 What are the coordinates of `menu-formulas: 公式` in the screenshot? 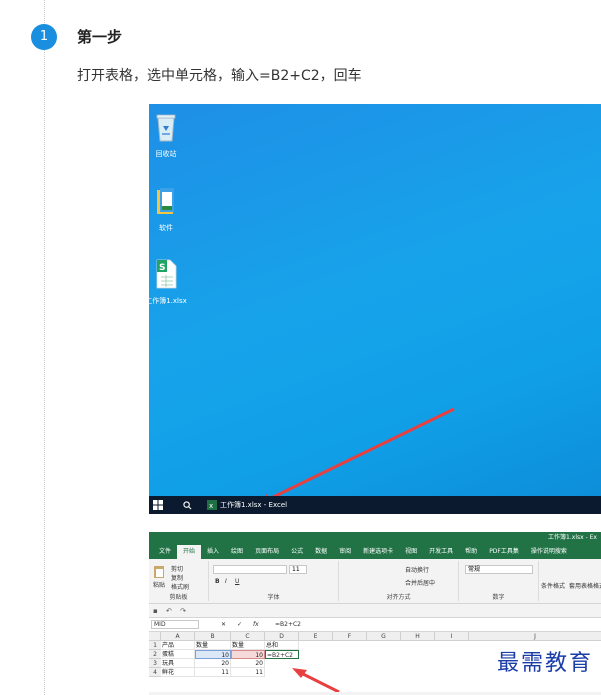 It's located at (297, 552).